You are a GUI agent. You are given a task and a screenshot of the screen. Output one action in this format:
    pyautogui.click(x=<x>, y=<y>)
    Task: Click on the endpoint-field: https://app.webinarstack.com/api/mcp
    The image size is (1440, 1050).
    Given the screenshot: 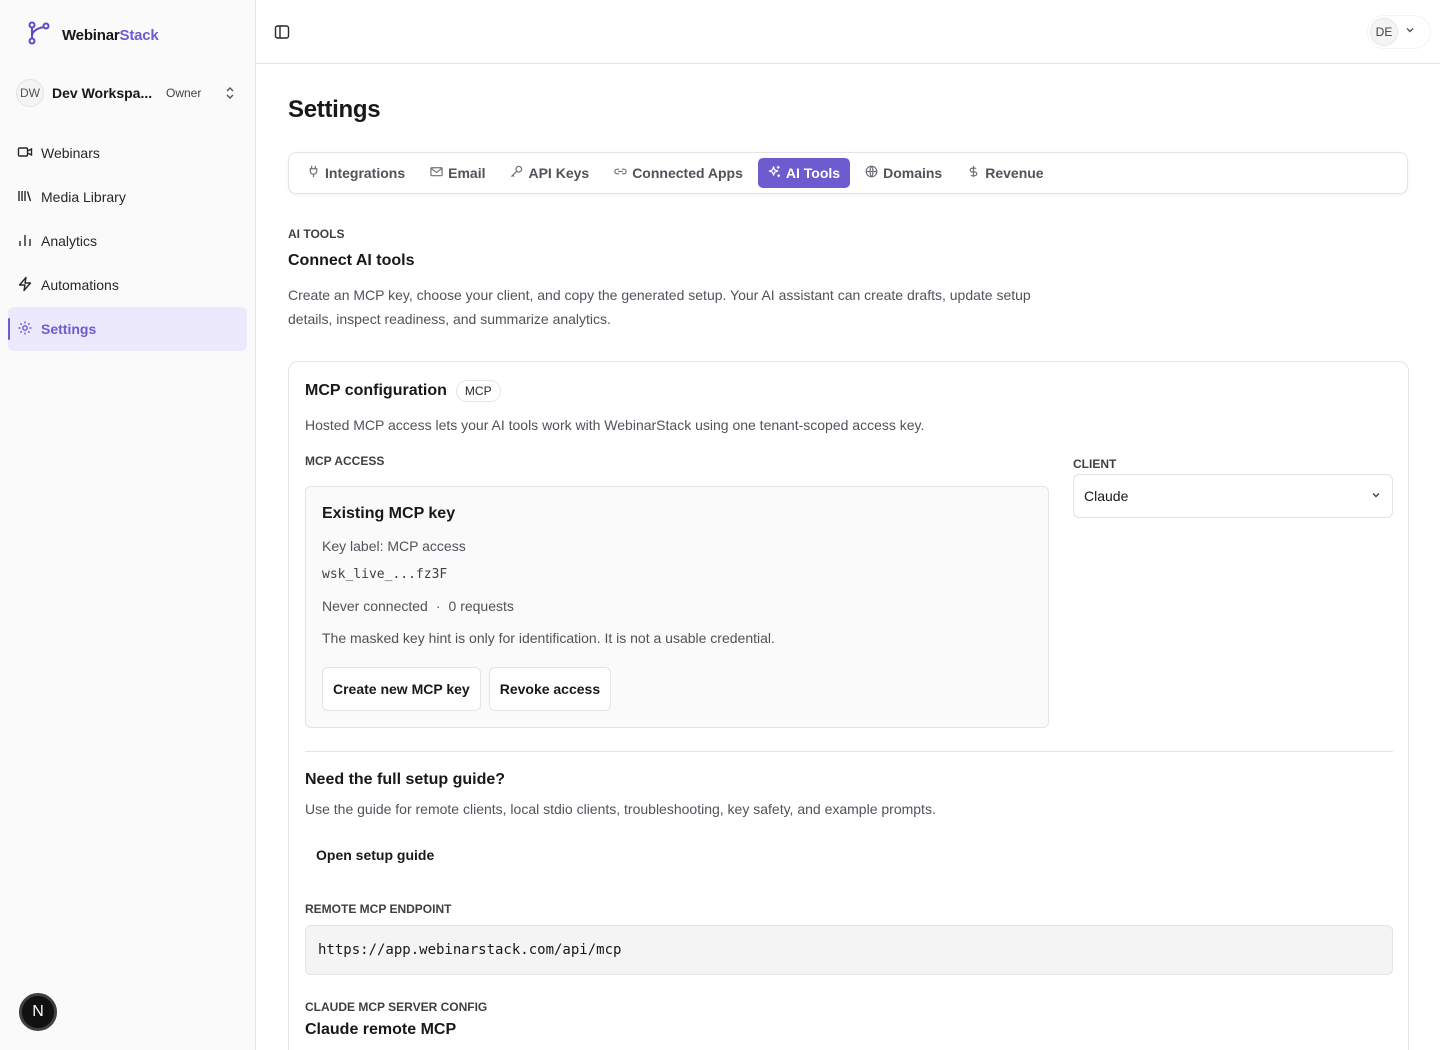 What is the action you would take?
    pyautogui.click(x=849, y=950)
    